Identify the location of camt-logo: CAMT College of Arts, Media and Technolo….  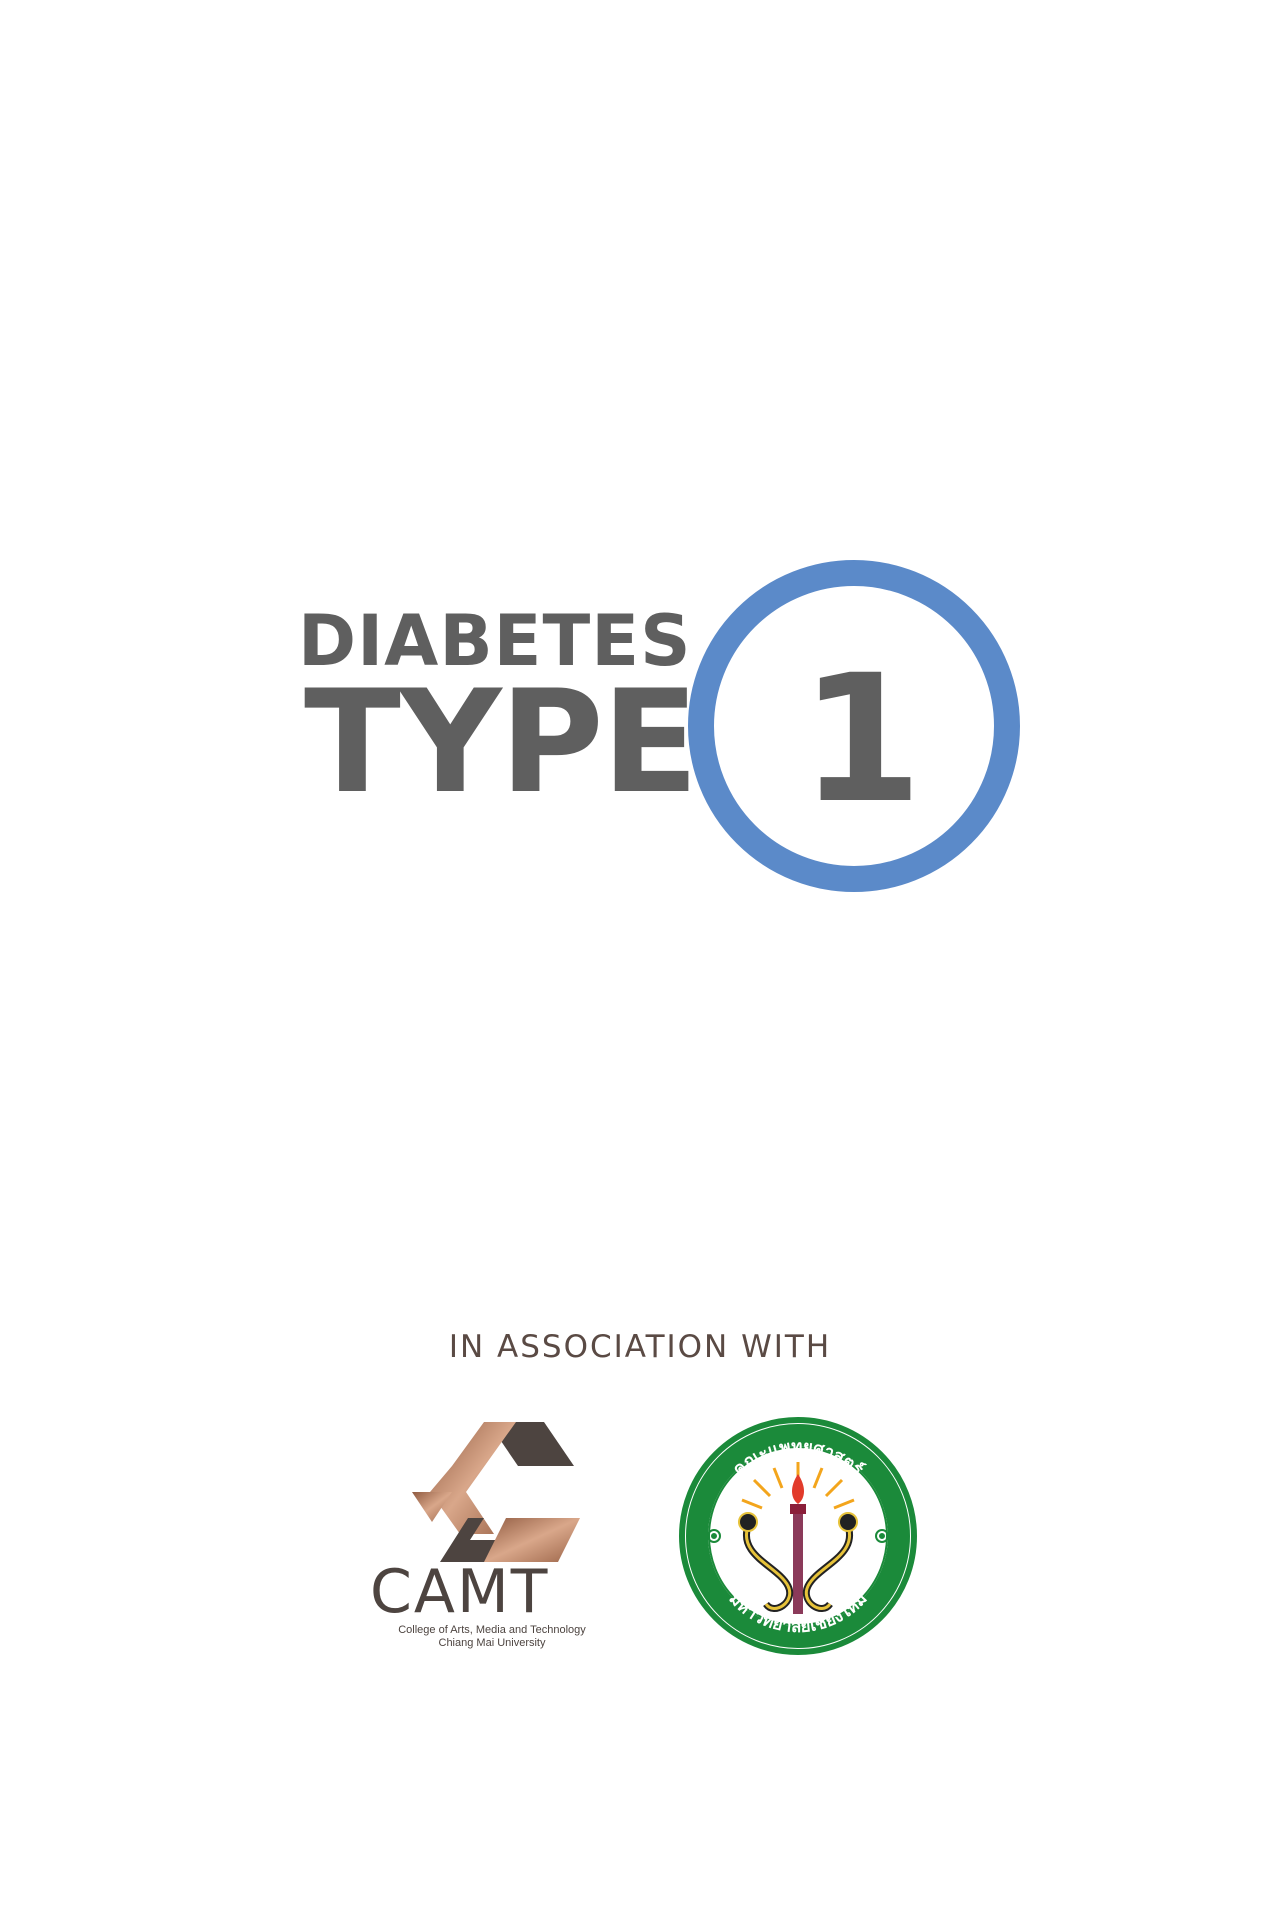
(492, 1537).